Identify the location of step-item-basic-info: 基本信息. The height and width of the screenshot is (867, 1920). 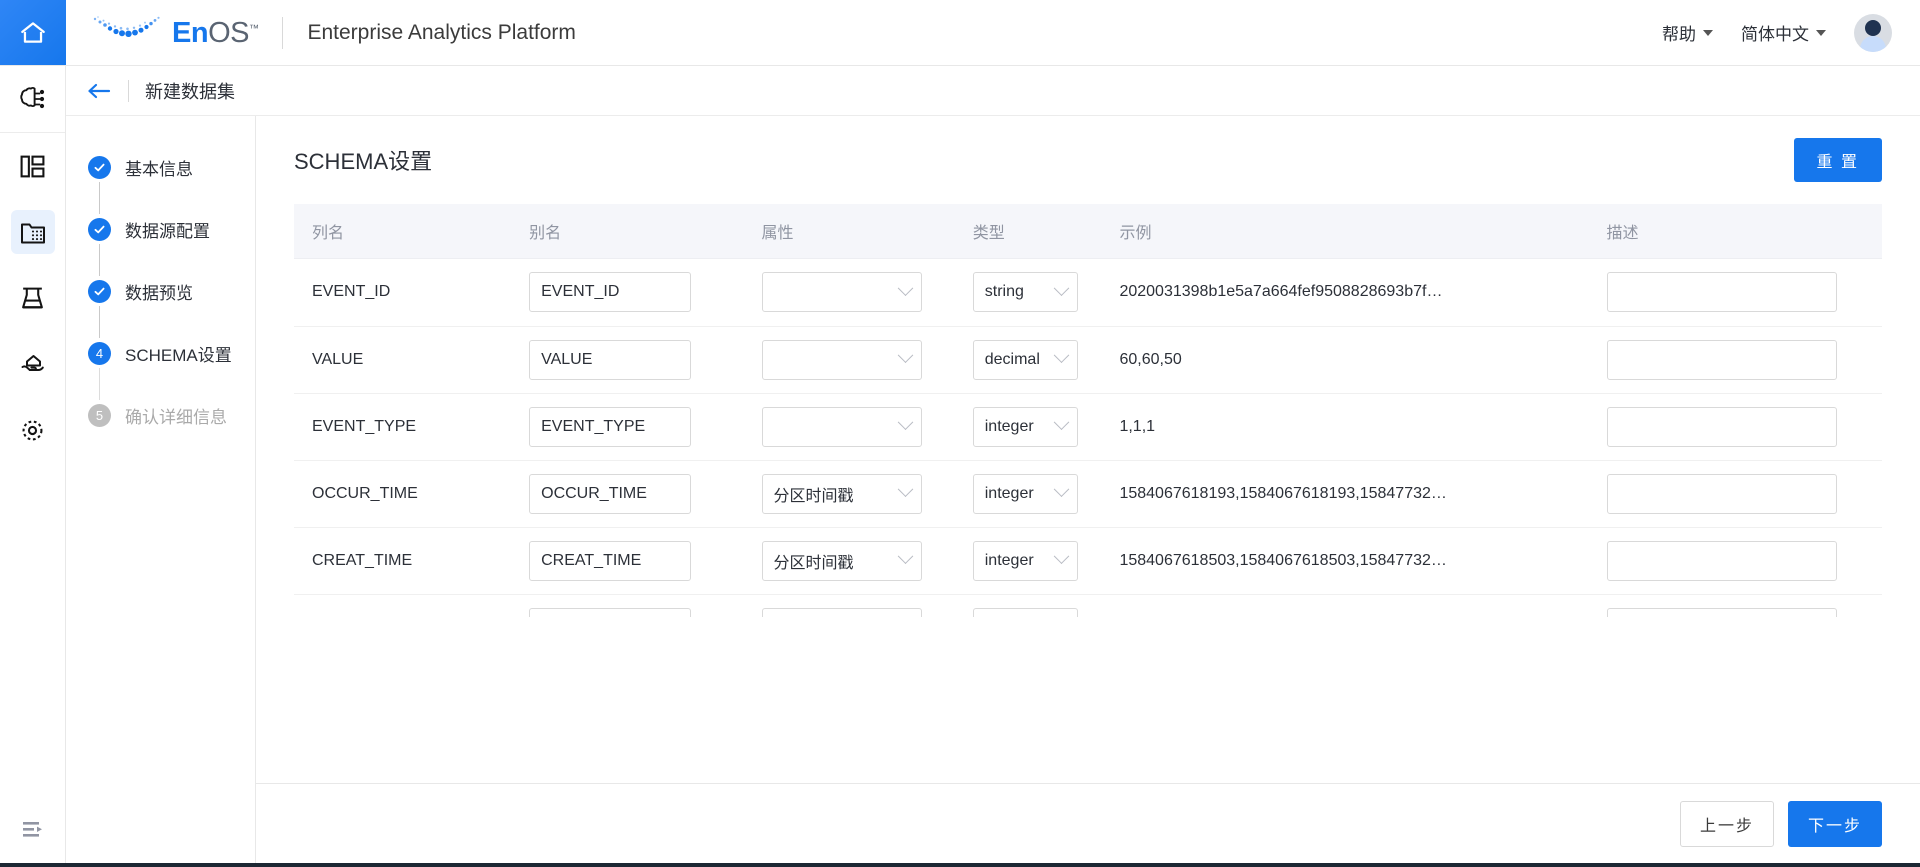
(160, 167).